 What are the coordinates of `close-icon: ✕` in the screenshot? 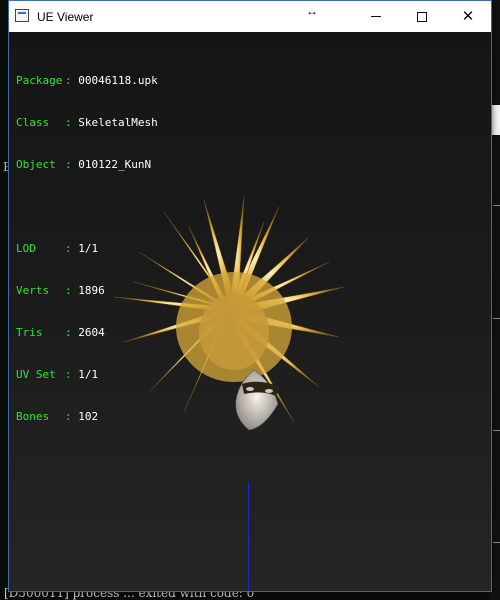 It's located at (468, 16).